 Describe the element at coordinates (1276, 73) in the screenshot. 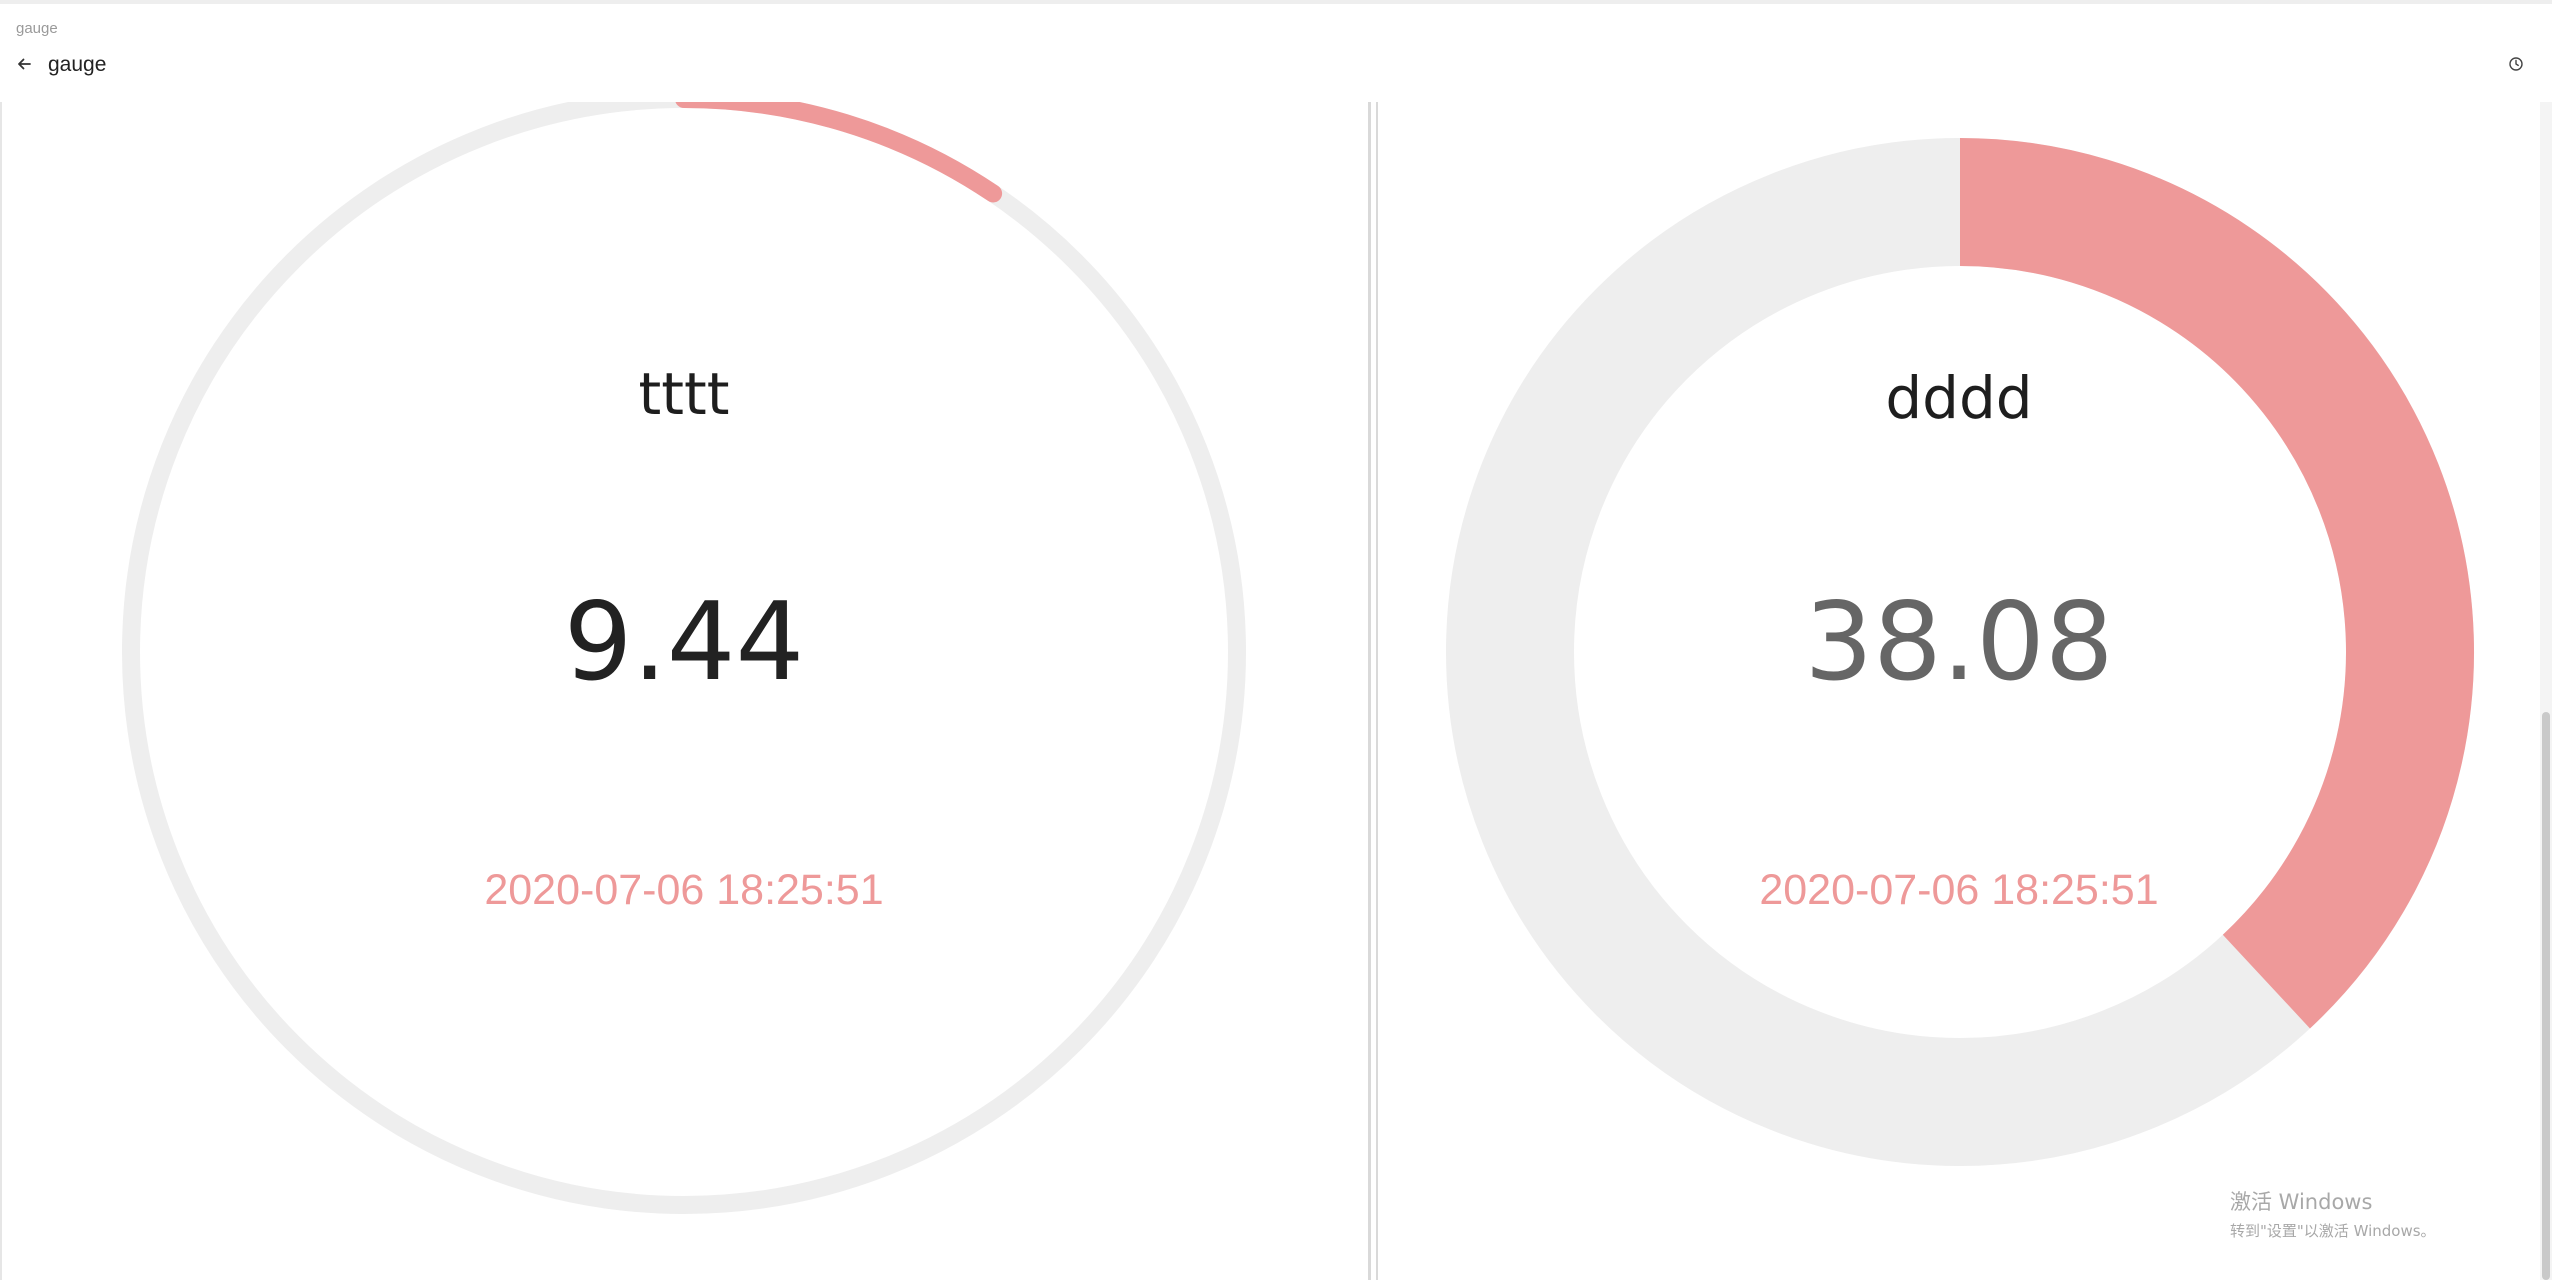

I see `page-header: gauge` at that location.